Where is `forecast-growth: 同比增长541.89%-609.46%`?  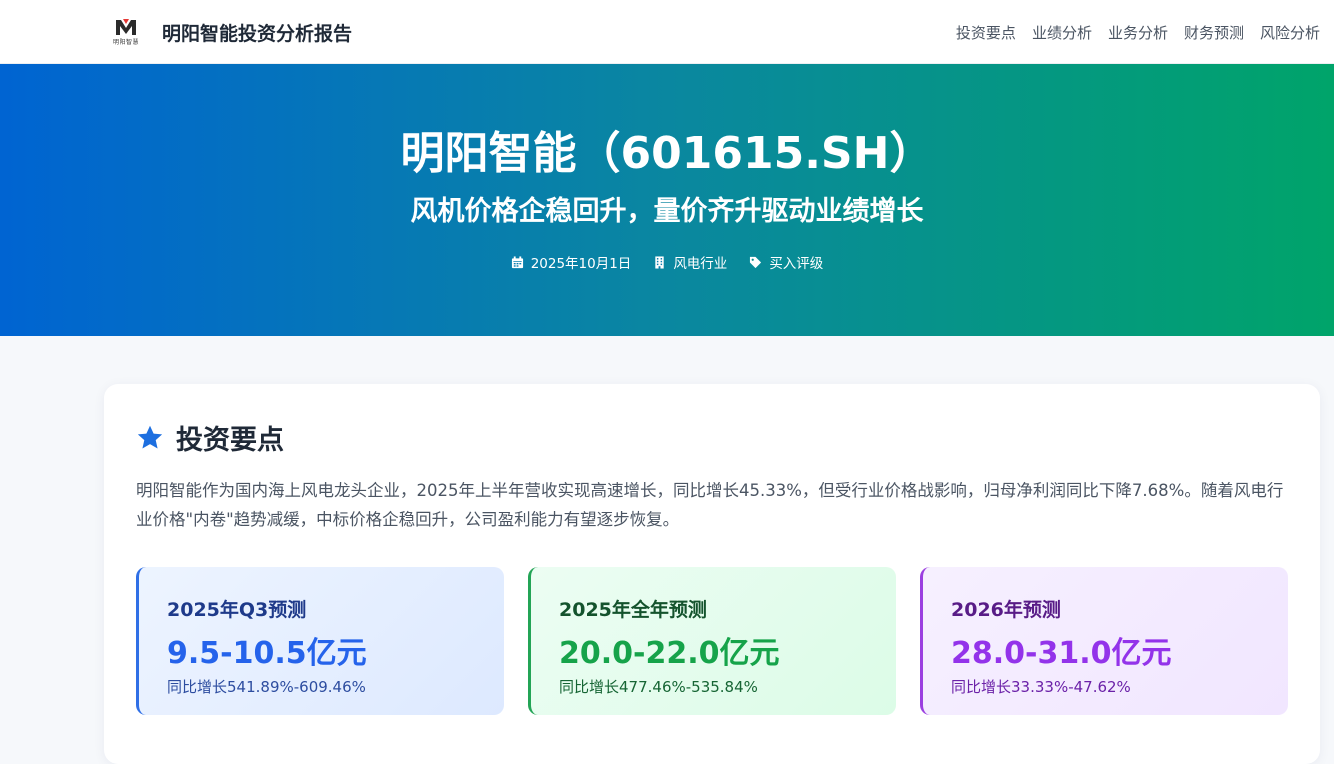 forecast-growth: 同比增长541.89%-609.46% is located at coordinates (266, 687).